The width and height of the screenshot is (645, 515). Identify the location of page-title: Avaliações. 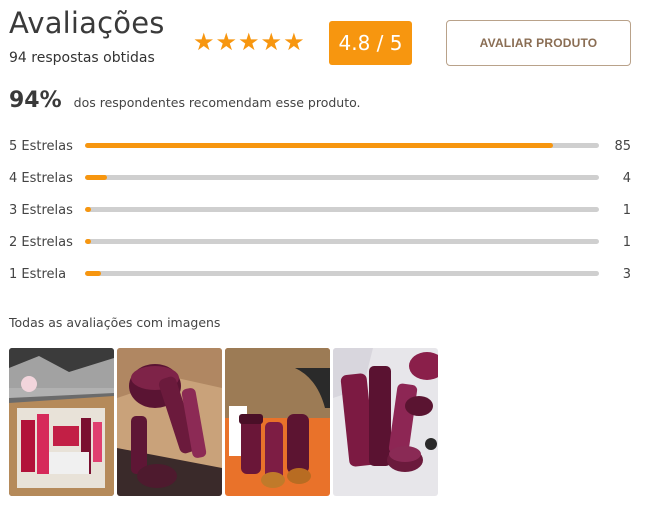
(87, 23).